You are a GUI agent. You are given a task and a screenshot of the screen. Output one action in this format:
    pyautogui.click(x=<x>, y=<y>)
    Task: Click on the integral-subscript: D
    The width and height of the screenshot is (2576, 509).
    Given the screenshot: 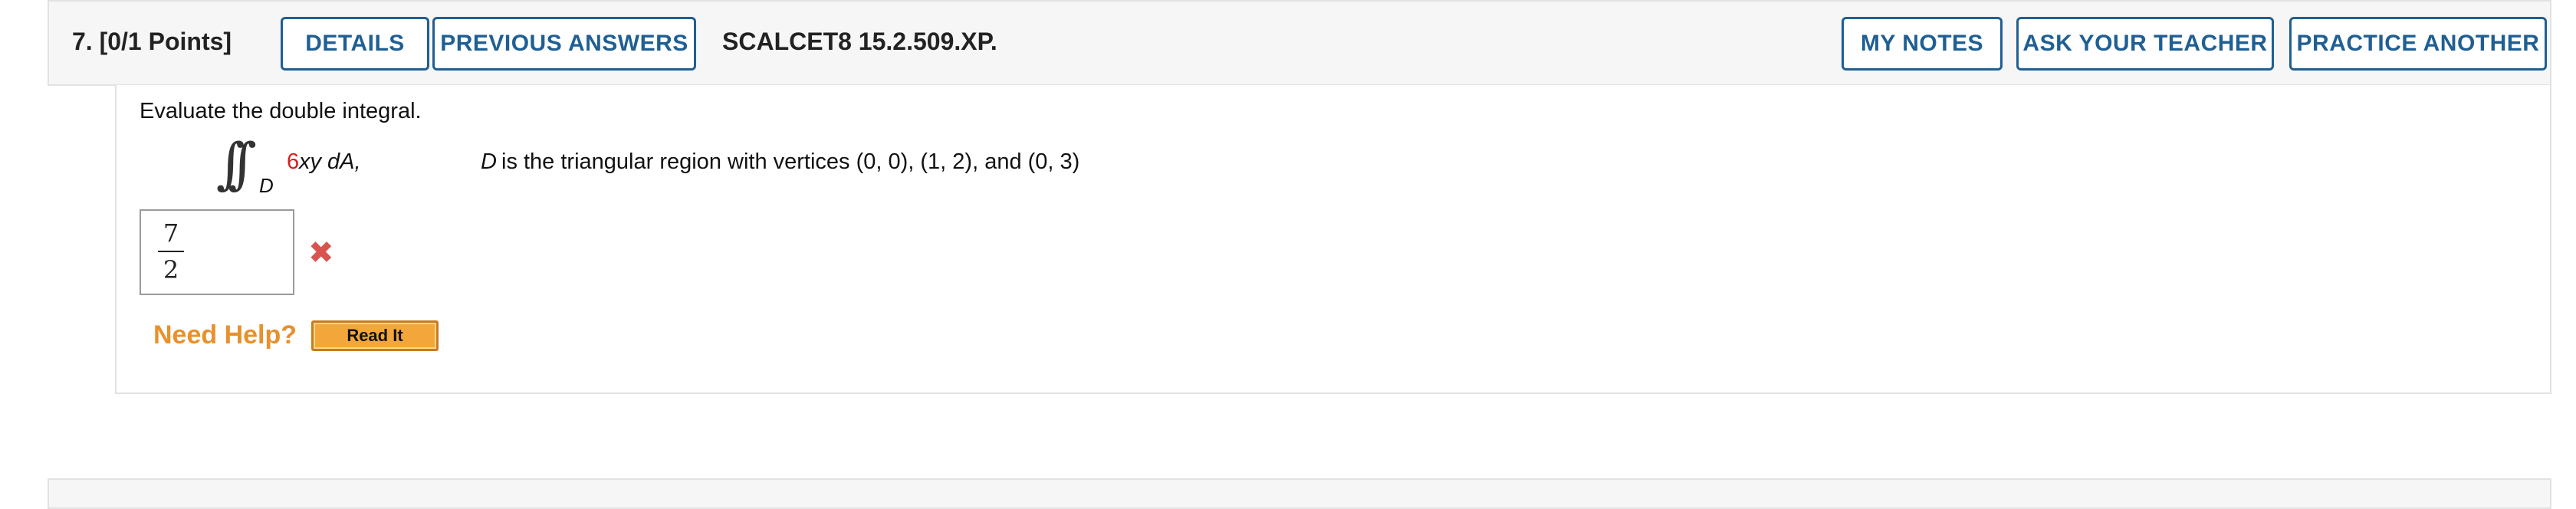 What is the action you would take?
    pyautogui.click(x=267, y=186)
    